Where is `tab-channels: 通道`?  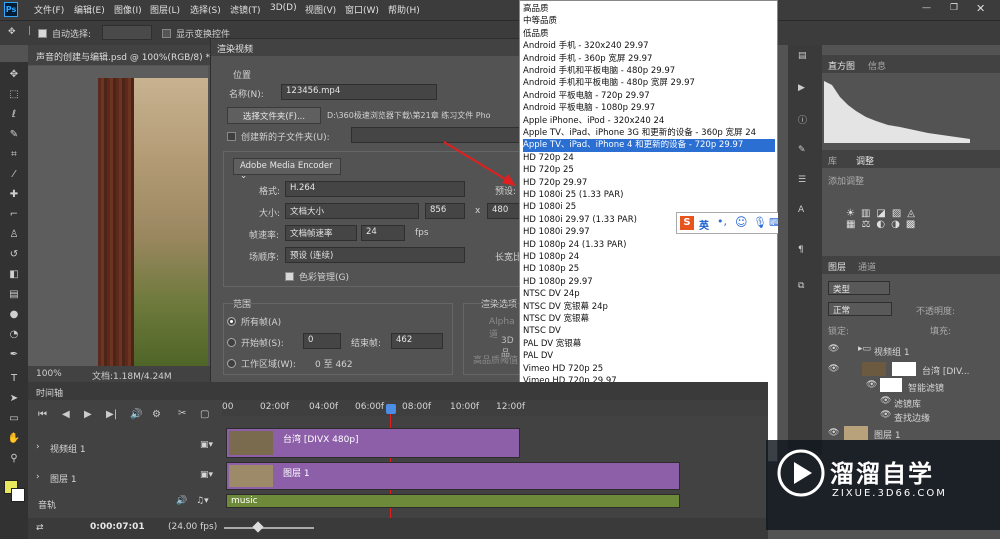
tab-channels: 通道 is located at coordinates (867, 266).